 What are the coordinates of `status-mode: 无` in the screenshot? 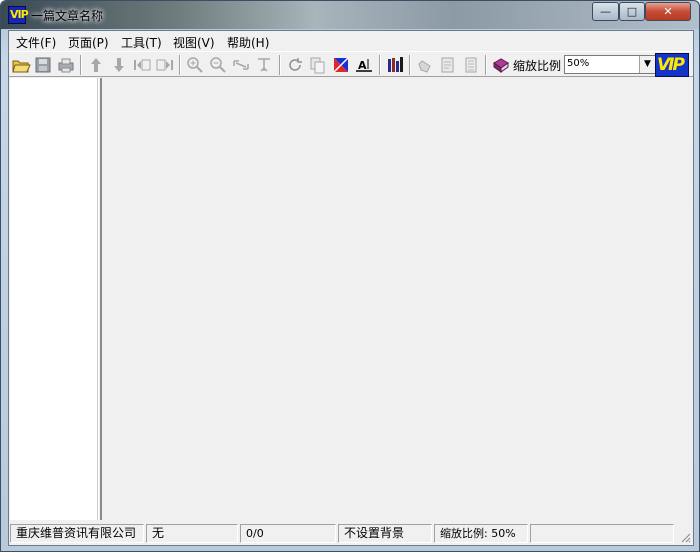 It's located at (192, 533).